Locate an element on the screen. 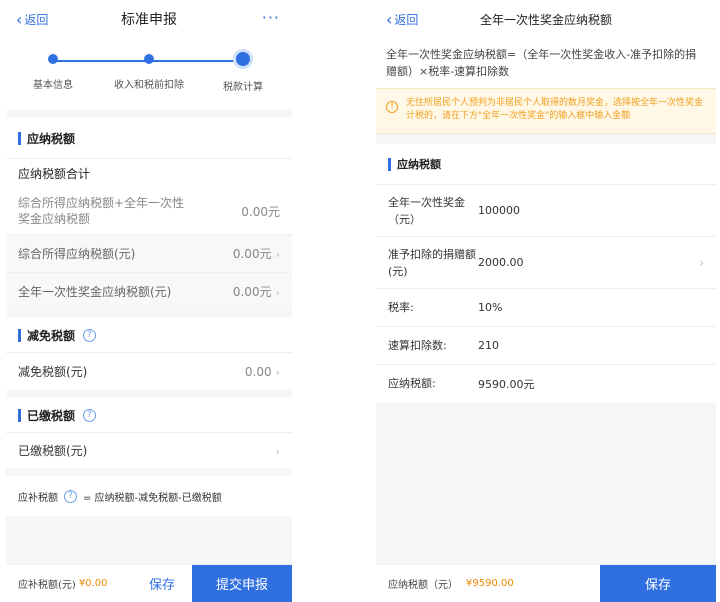  relief-value: 0.00 is located at coordinates (258, 371).